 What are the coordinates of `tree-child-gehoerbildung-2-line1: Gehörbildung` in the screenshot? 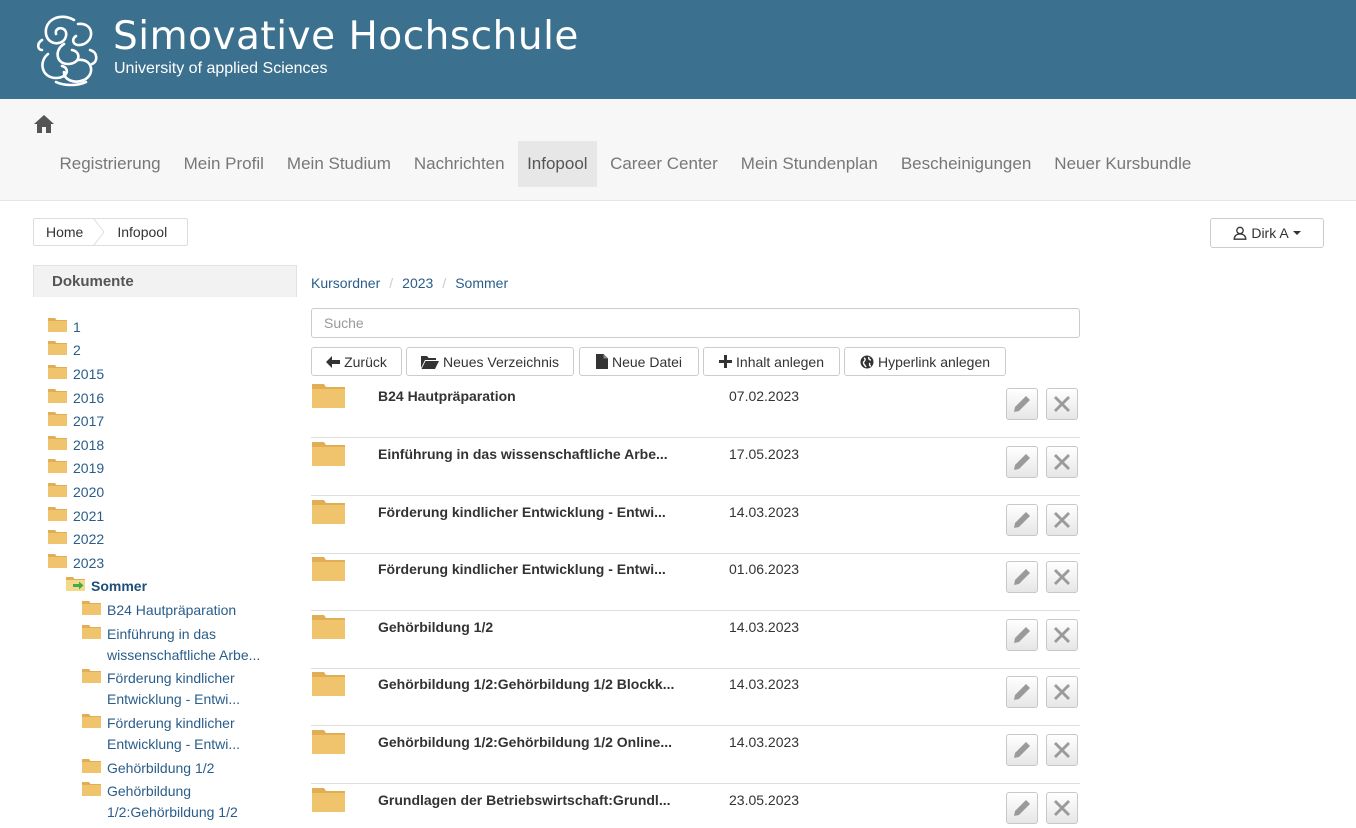 It's located at (149, 791).